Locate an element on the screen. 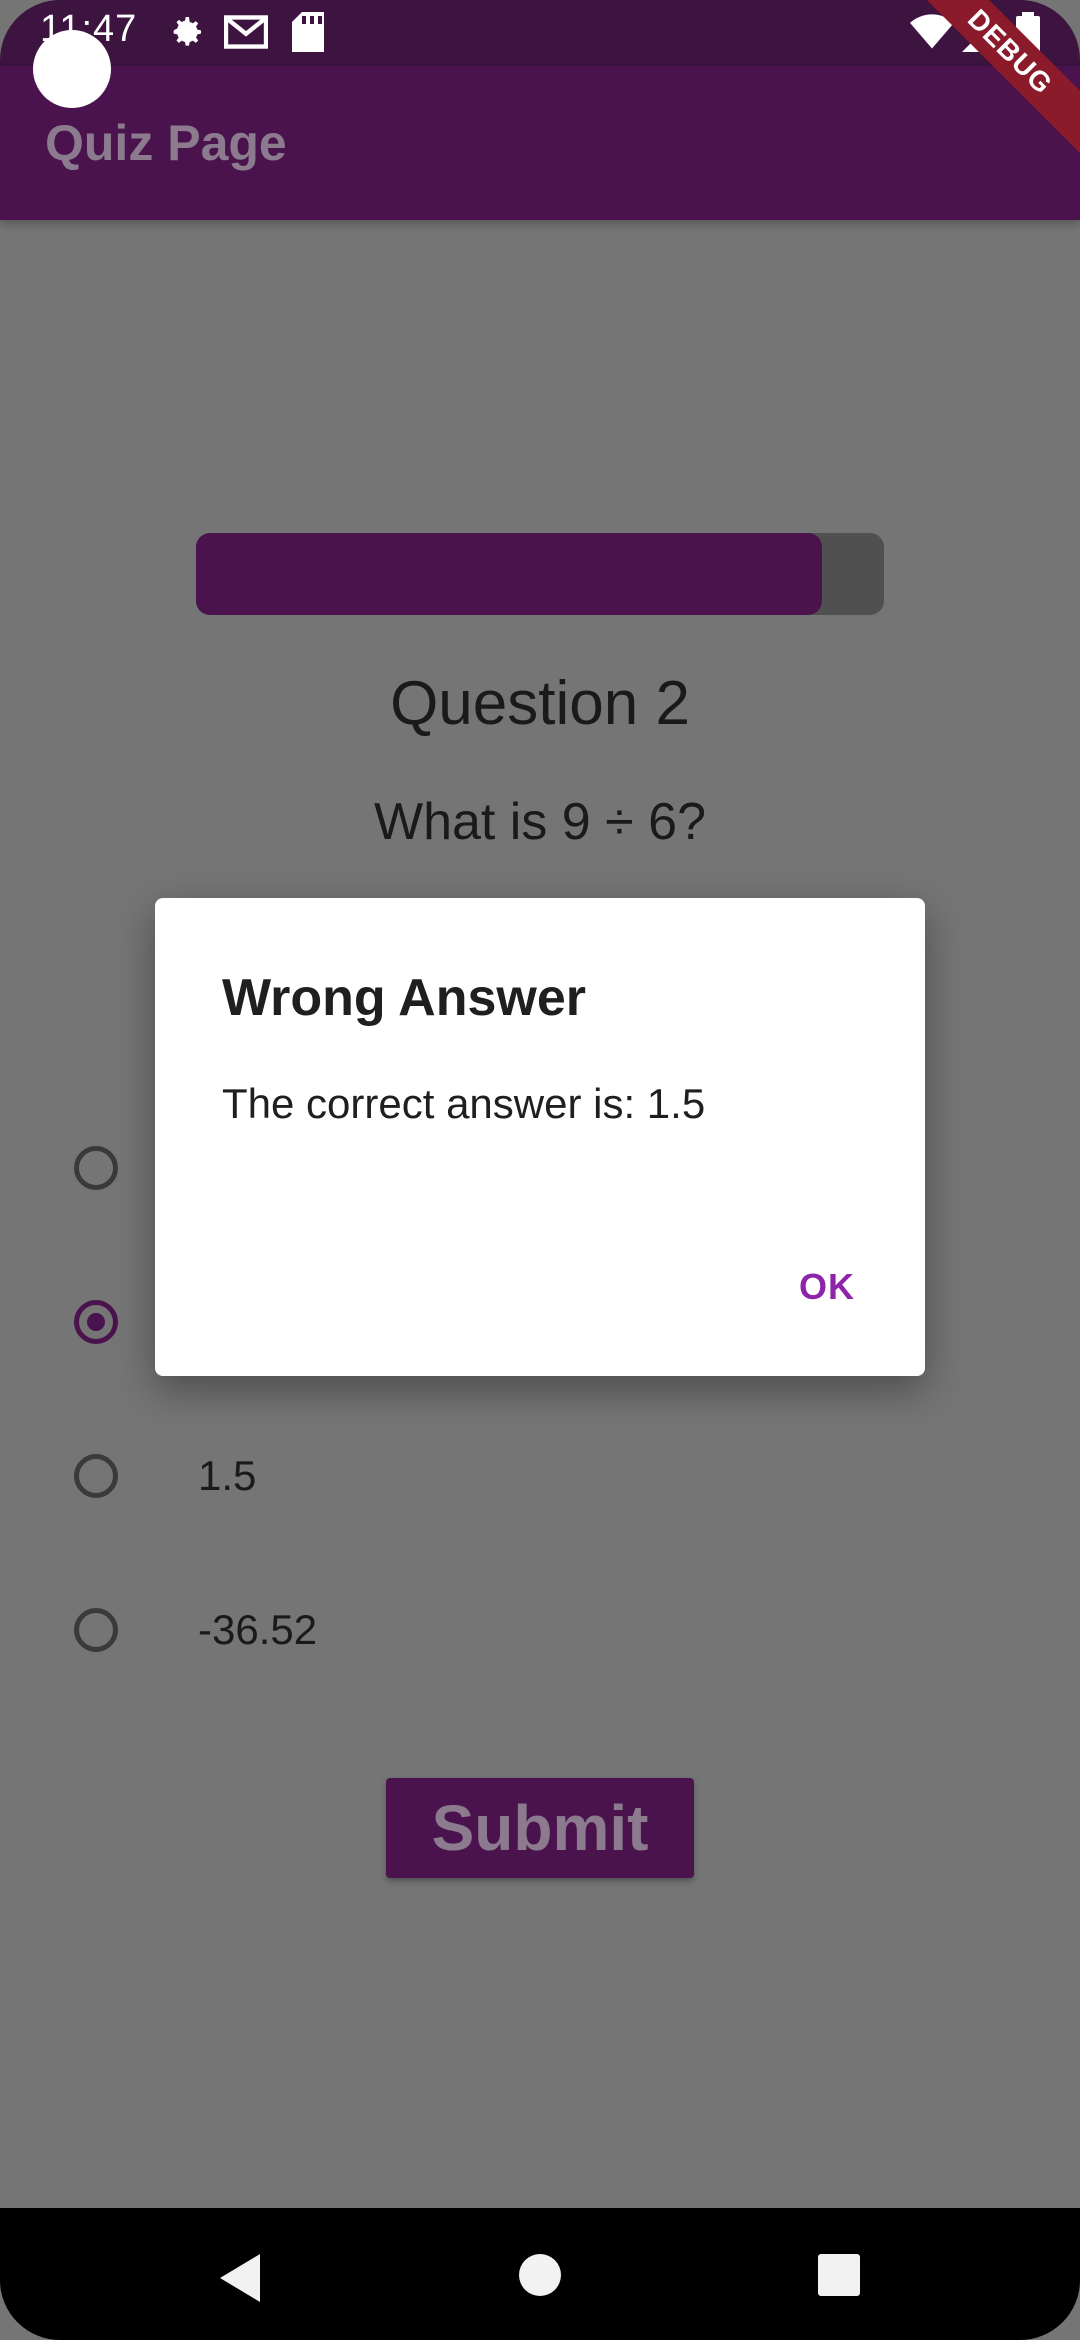 Image resolution: width=1080 pixels, height=2340 pixels. gmail-icon is located at coordinates (246, 34).